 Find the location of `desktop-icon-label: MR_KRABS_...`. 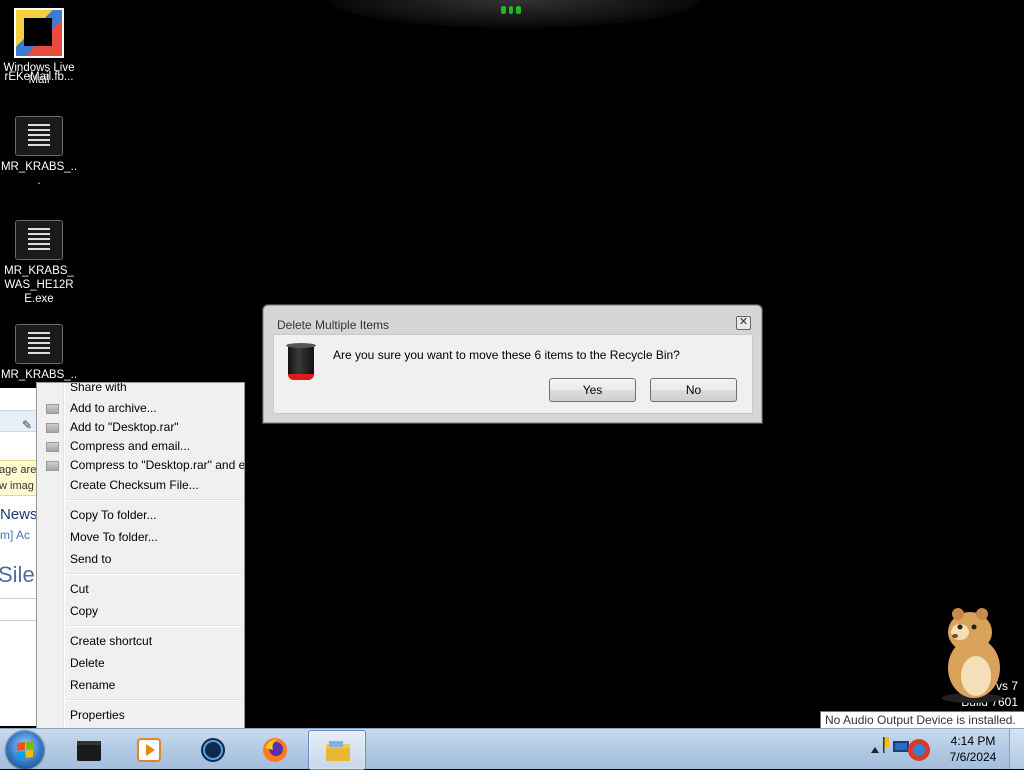

desktop-icon-label: MR_KRABS_... is located at coordinates (39, 174).